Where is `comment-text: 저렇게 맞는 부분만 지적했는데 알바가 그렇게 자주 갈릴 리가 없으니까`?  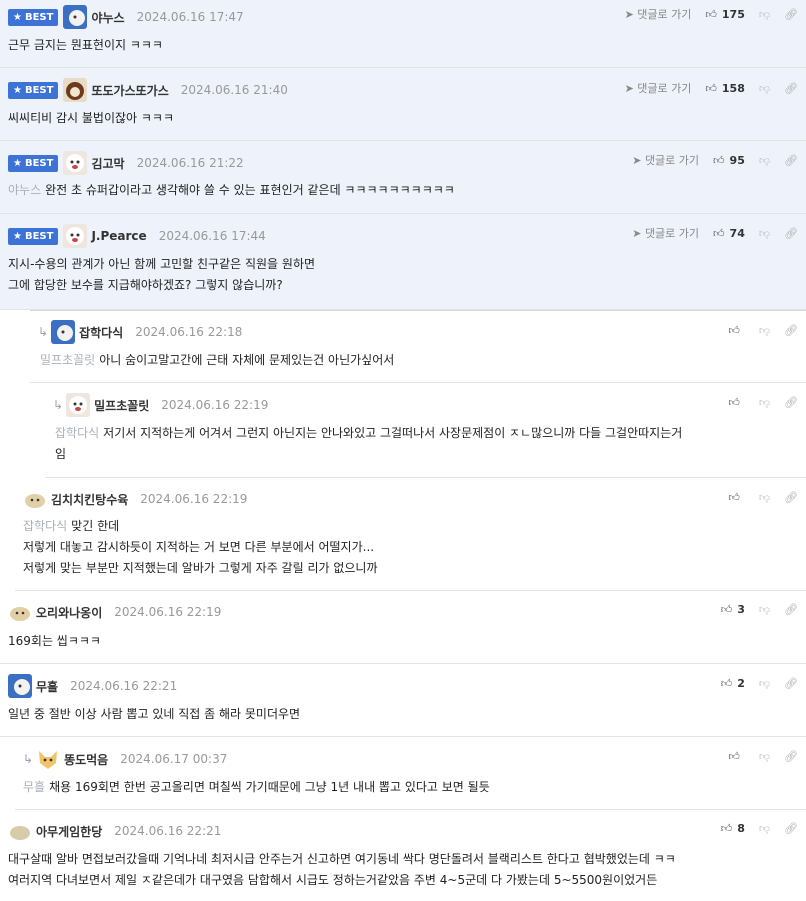 comment-text: 저렇게 맞는 부분만 지적했는데 알바가 그렇게 자주 갈릴 리가 없으니까 is located at coordinates (200, 568).